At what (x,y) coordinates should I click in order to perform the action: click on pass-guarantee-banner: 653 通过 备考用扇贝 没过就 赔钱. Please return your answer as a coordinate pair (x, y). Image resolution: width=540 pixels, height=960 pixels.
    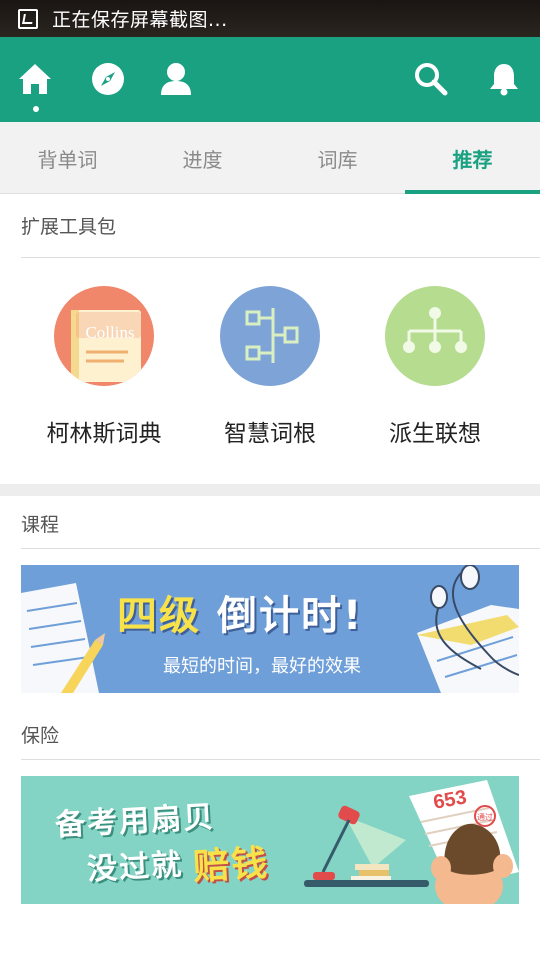
    Looking at the image, I should click on (270, 840).